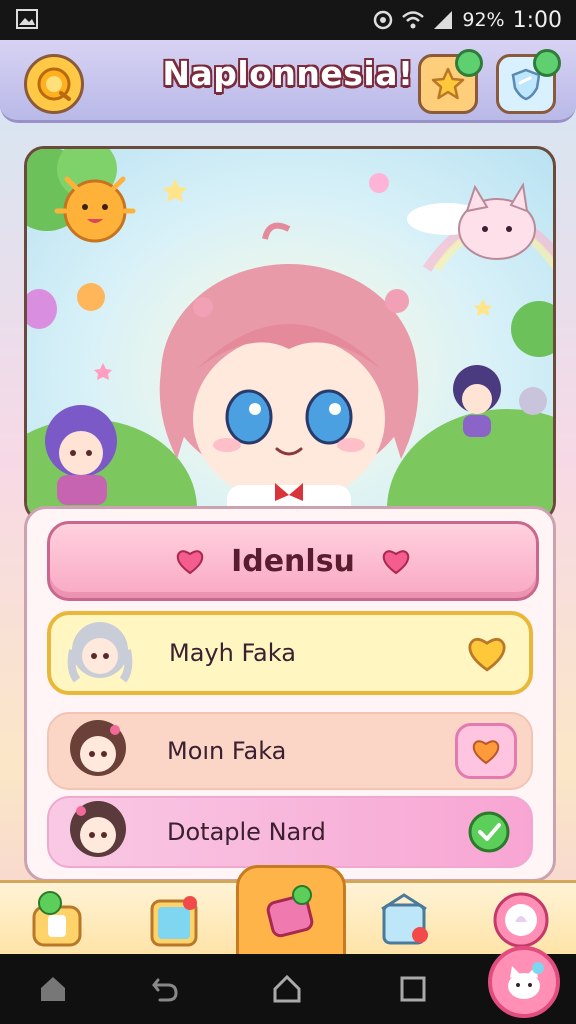  I want to click on tab-gallery, so click(175, 920).